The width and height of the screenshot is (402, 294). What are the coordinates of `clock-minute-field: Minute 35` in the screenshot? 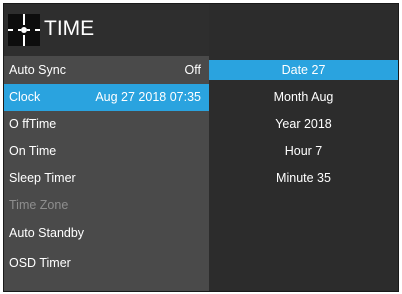 It's located at (303, 178).